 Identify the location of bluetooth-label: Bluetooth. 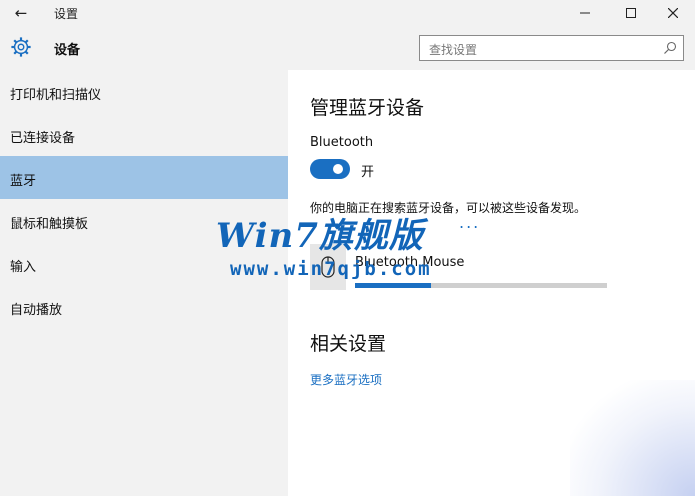
(342, 142).